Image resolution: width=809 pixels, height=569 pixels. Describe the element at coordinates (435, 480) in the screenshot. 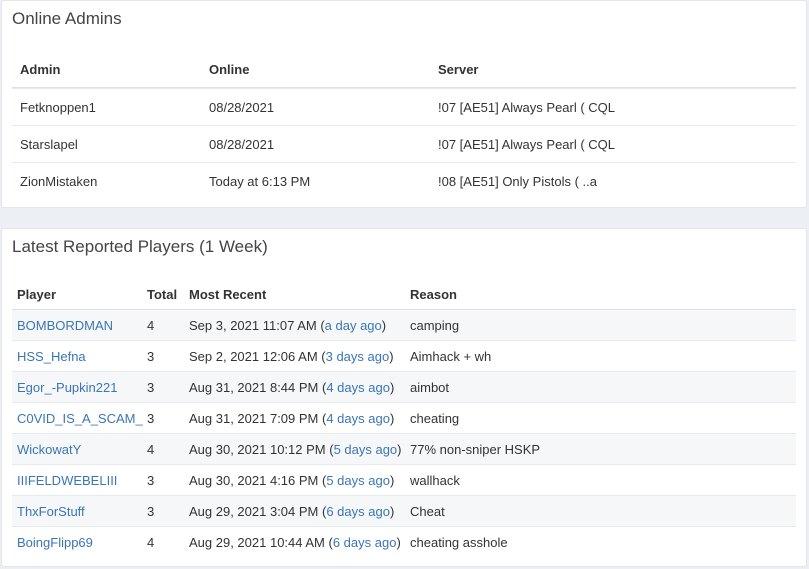

I see `report-reason: wallhack` at that location.